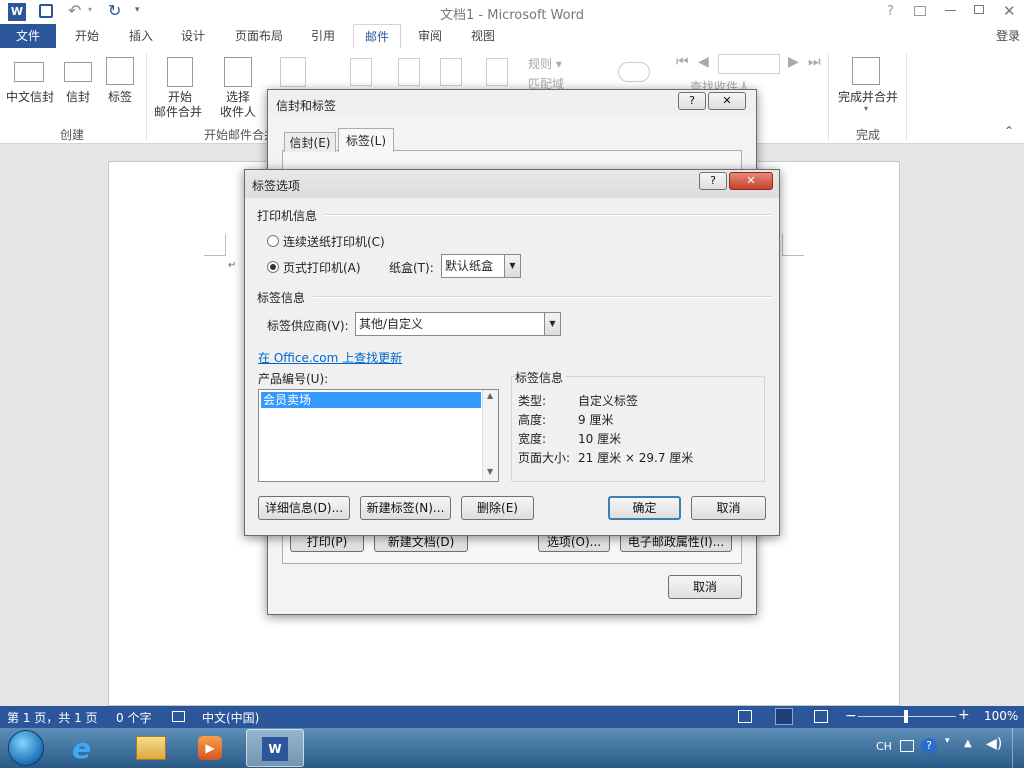 This screenshot has height=768, width=1024. I want to click on start-merge-icon, so click(180, 72).